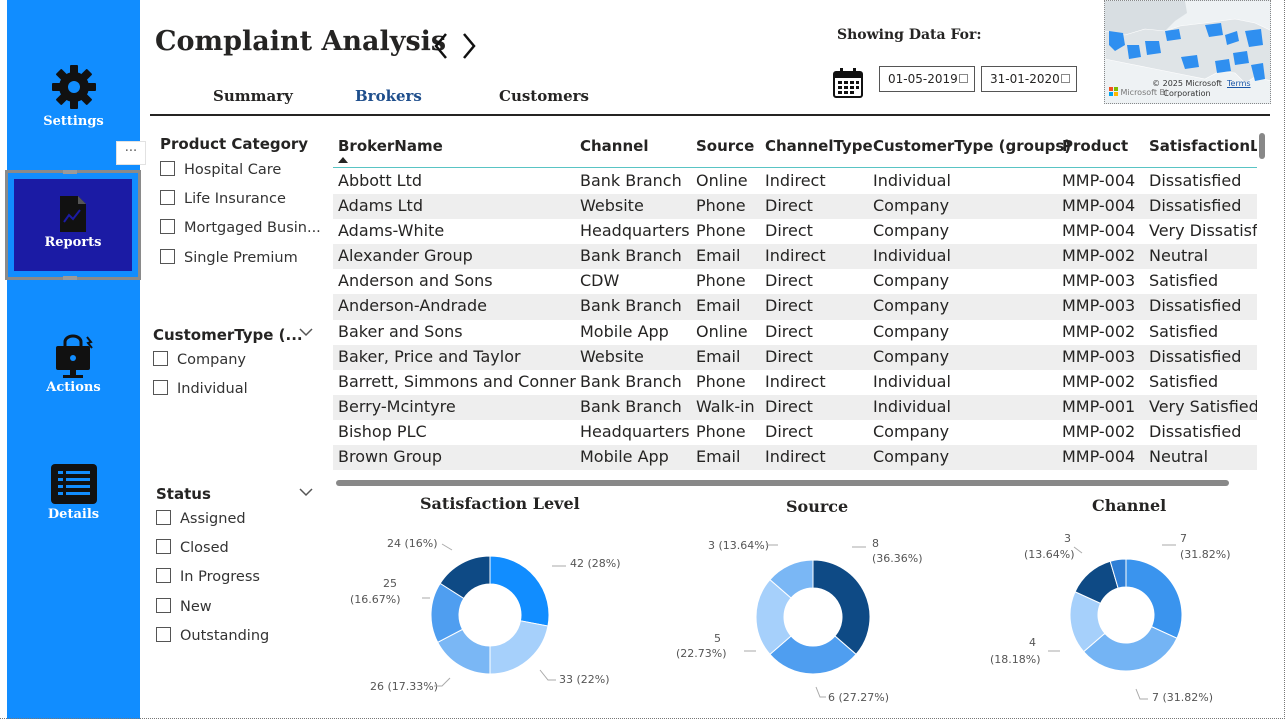 The width and height of the screenshot is (1285, 719). I want to click on microsoft-logo-icon, so click(1113, 91).